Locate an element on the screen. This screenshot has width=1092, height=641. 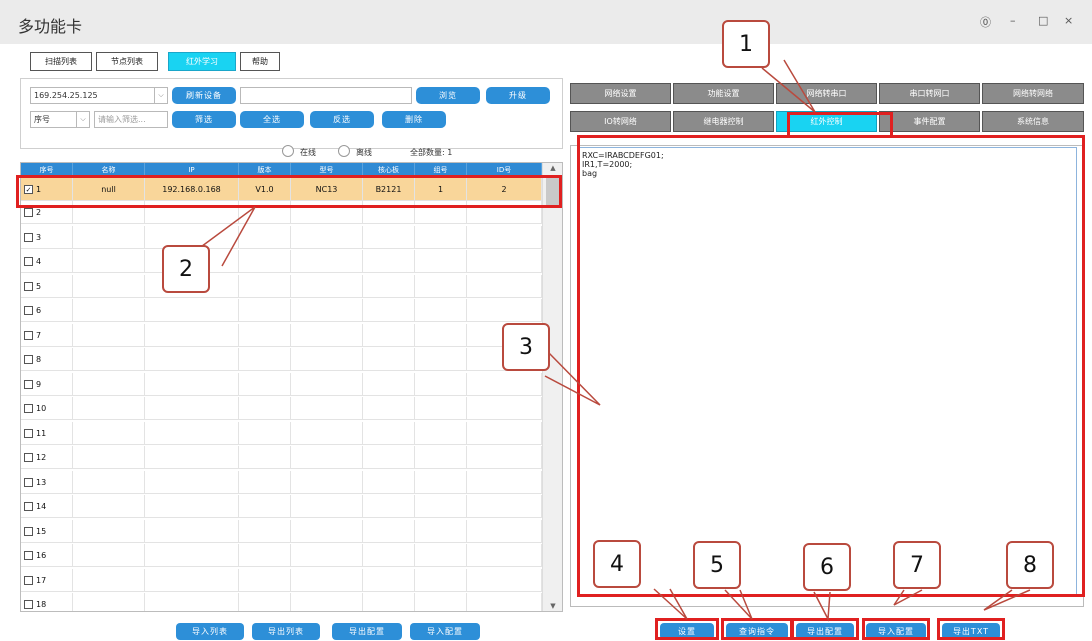
select-all-button: 全选 is located at coordinates (272, 119).